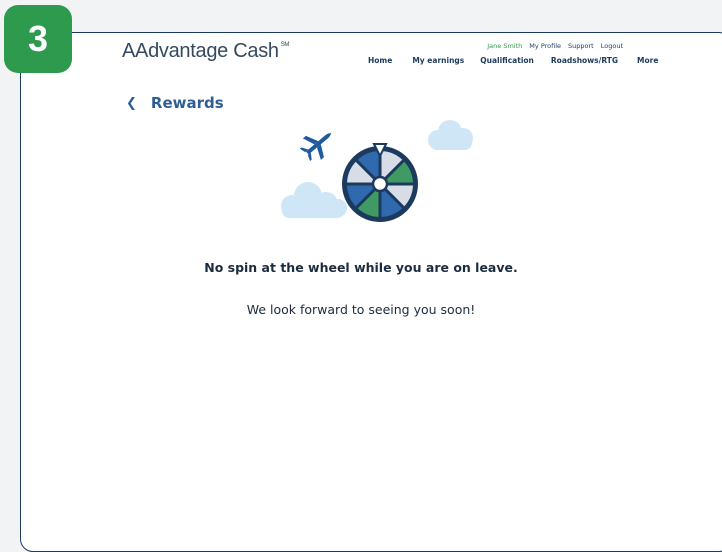  What do you see at coordinates (200, 51) in the screenshot?
I see `brand-name: AAdvantage Cash` at bounding box center [200, 51].